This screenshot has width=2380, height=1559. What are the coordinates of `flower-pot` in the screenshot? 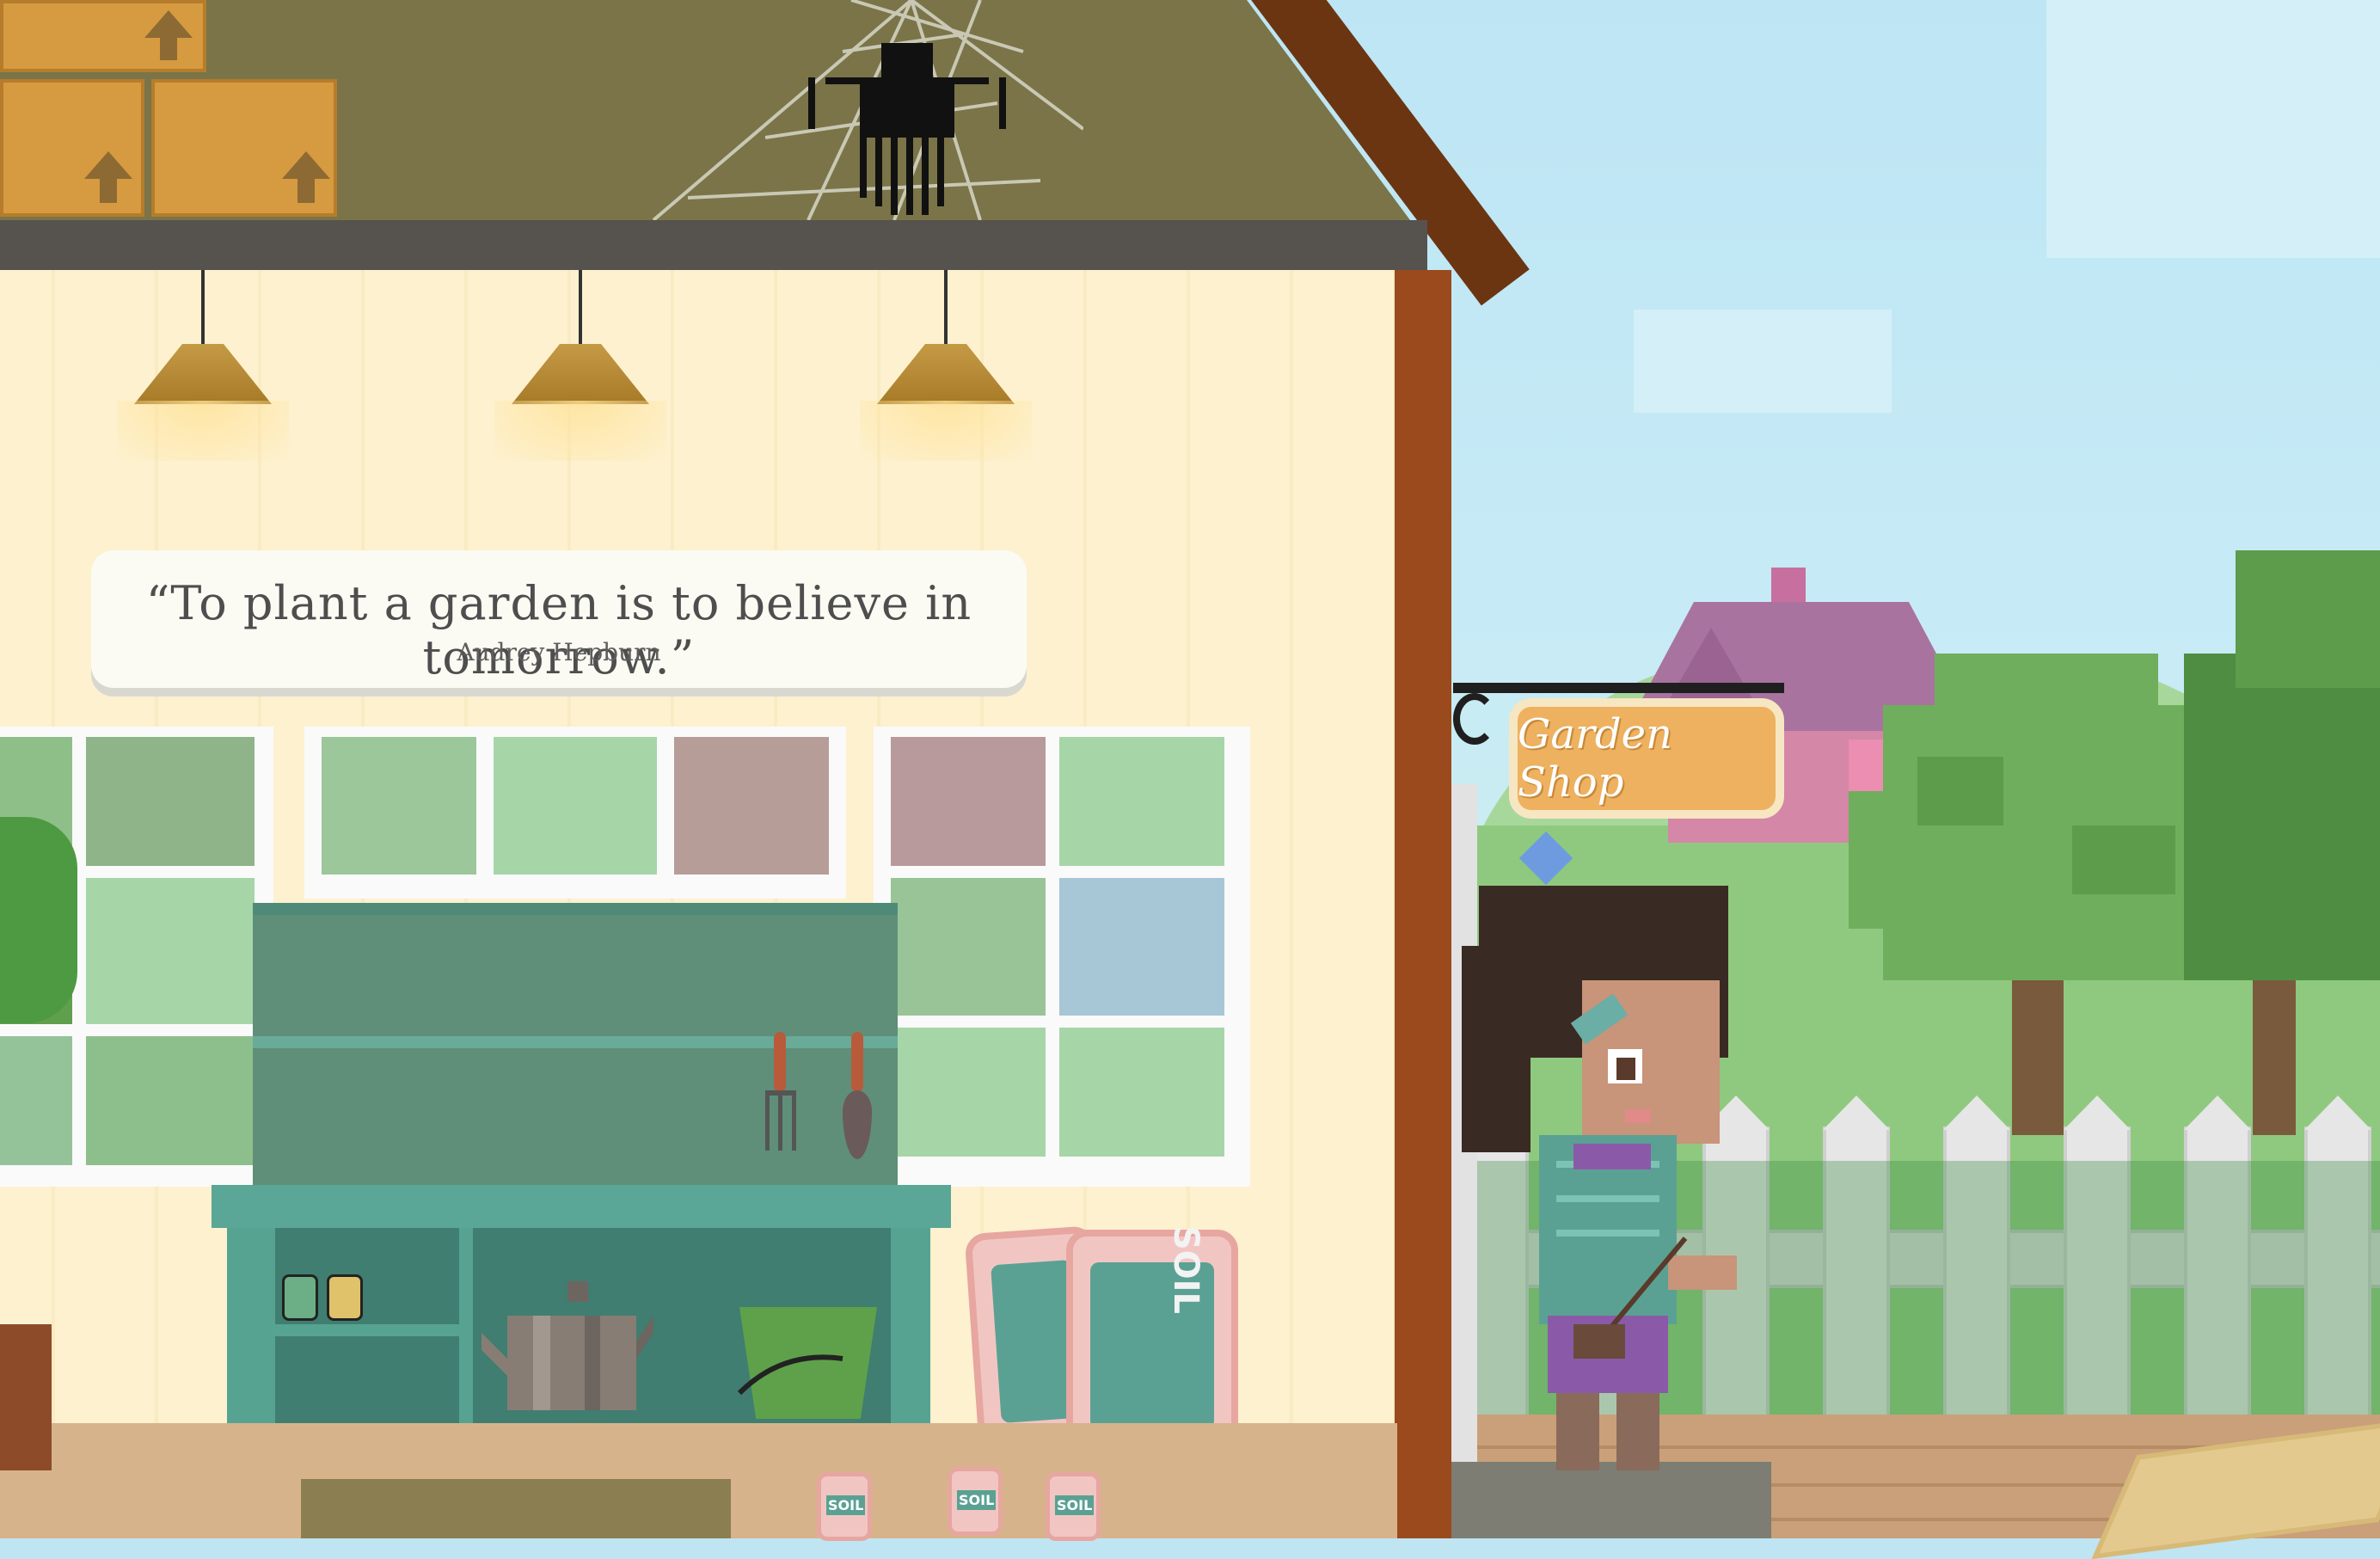 It's located at (26, 1397).